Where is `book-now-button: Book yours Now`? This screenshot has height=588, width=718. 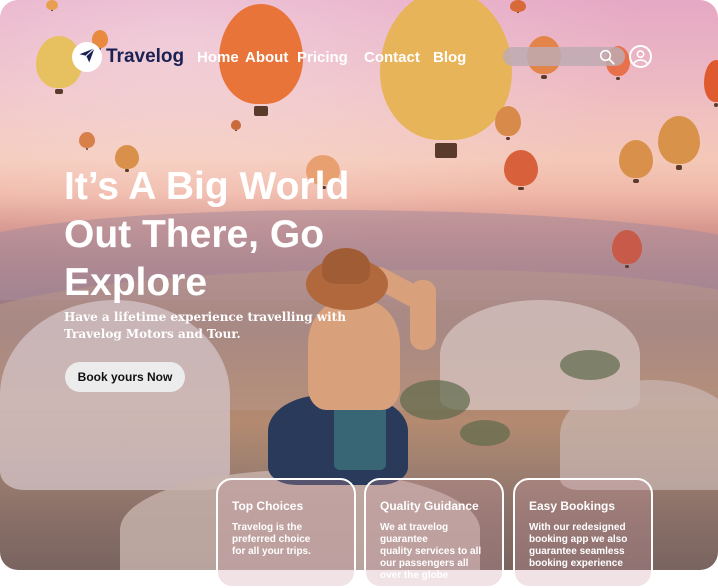 book-now-button: Book yours Now is located at coordinates (125, 377).